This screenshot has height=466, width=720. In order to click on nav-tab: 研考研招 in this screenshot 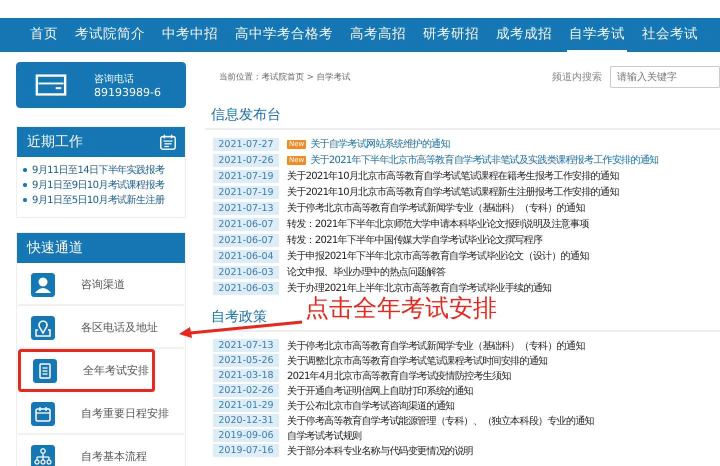, I will do `click(451, 35)`.